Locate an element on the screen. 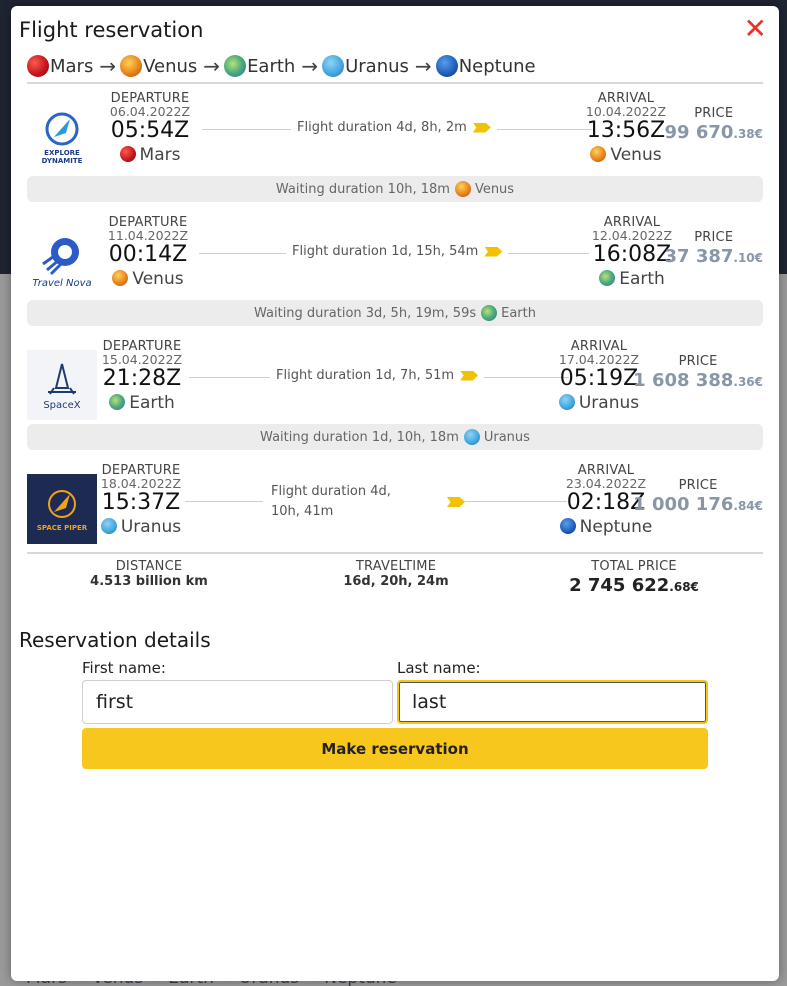 This screenshot has width=787, height=986. price-value: 1 608 388.36€ is located at coordinates (698, 380).